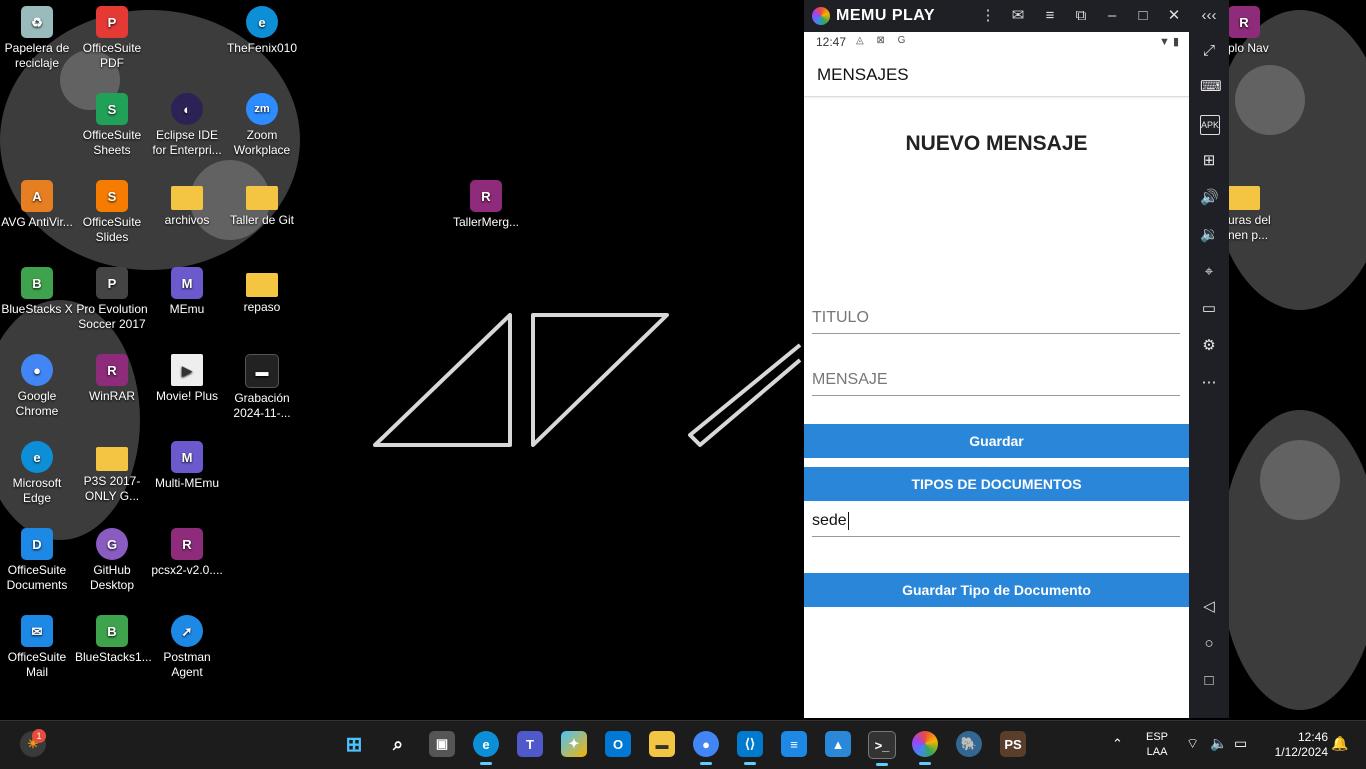 This screenshot has height=769, width=1366. What do you see at coordinates (1174, 16) in the screenshot?
I see `close-icon: ✕` at bounding box center [1174, 16].